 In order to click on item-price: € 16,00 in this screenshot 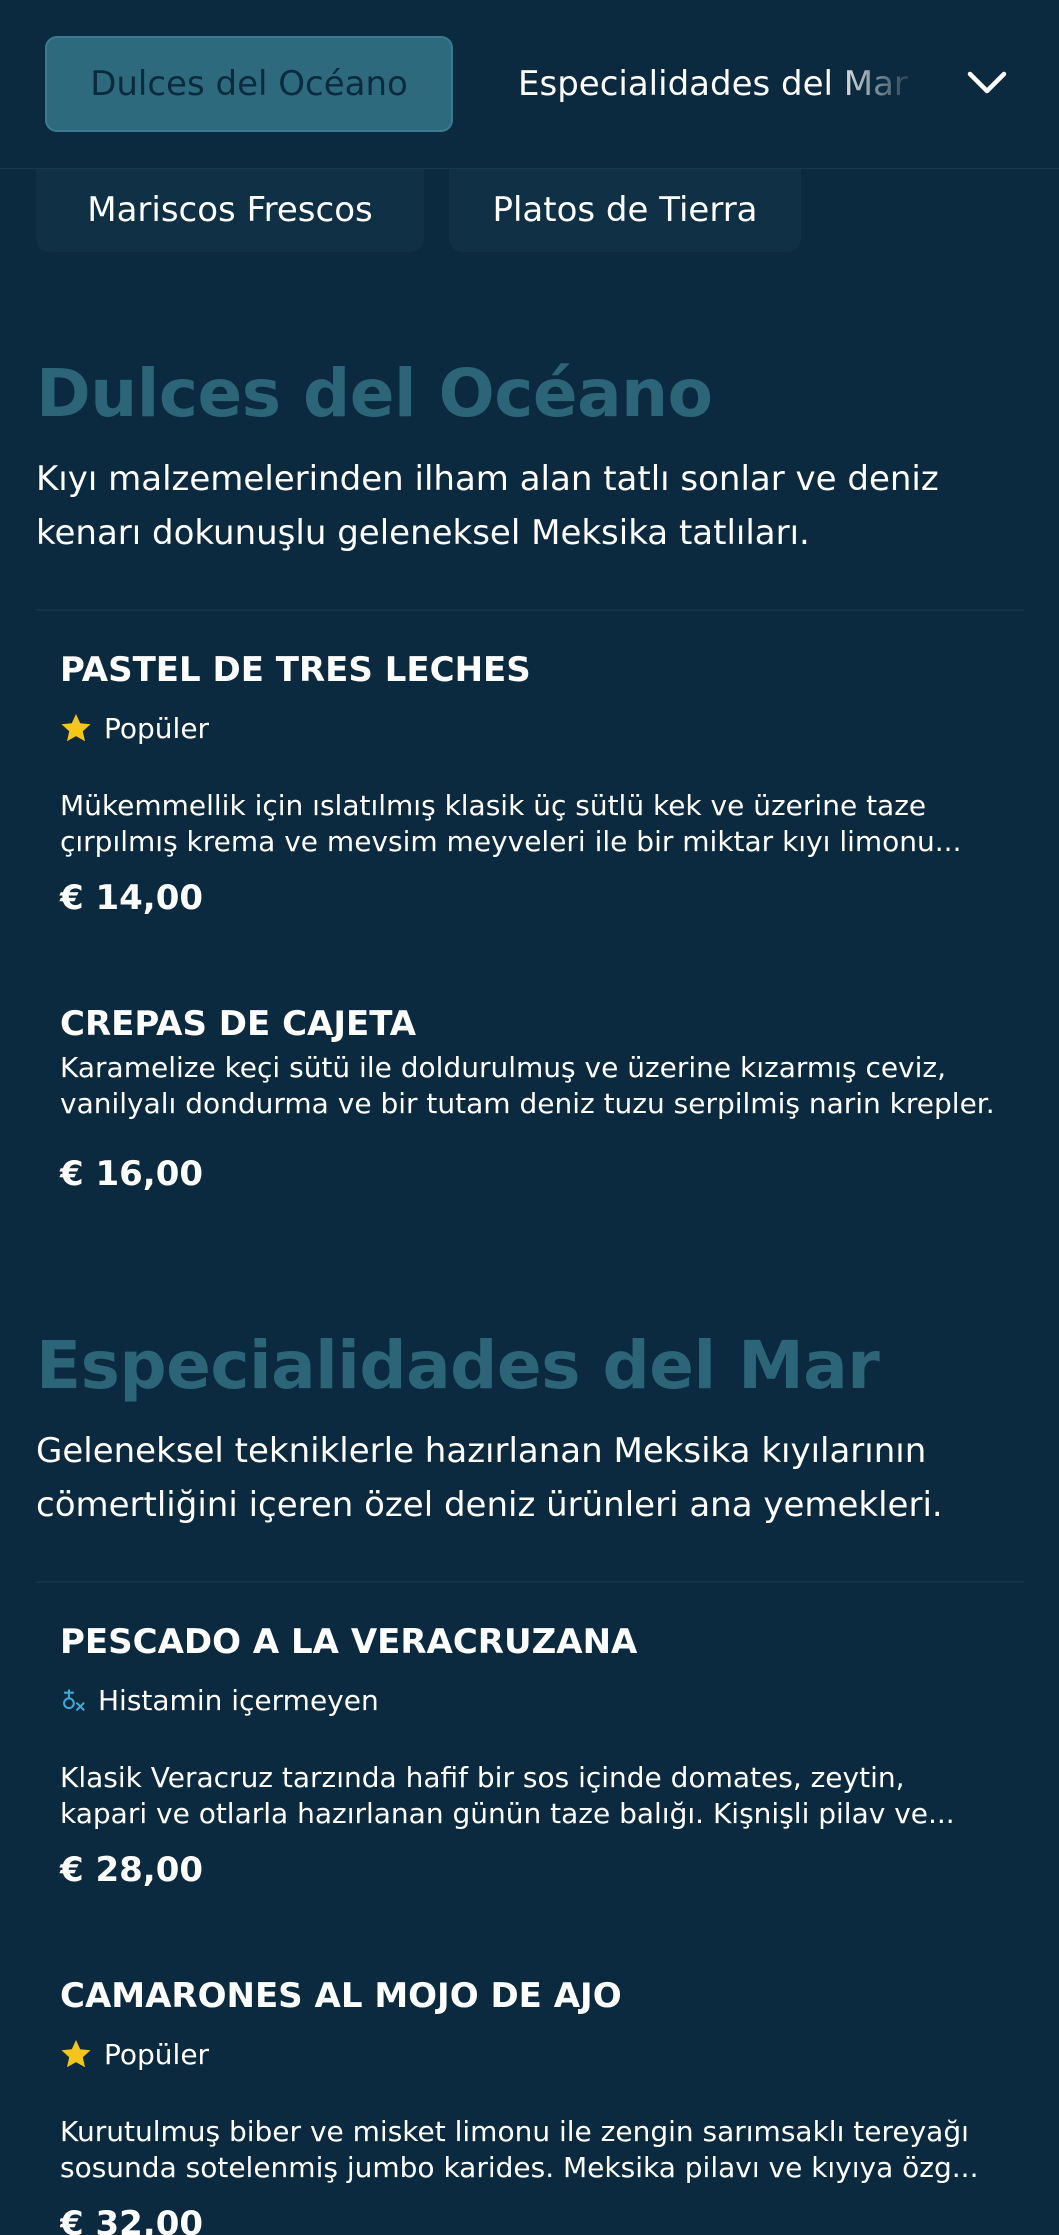, I will do `click(132, 1174)`.